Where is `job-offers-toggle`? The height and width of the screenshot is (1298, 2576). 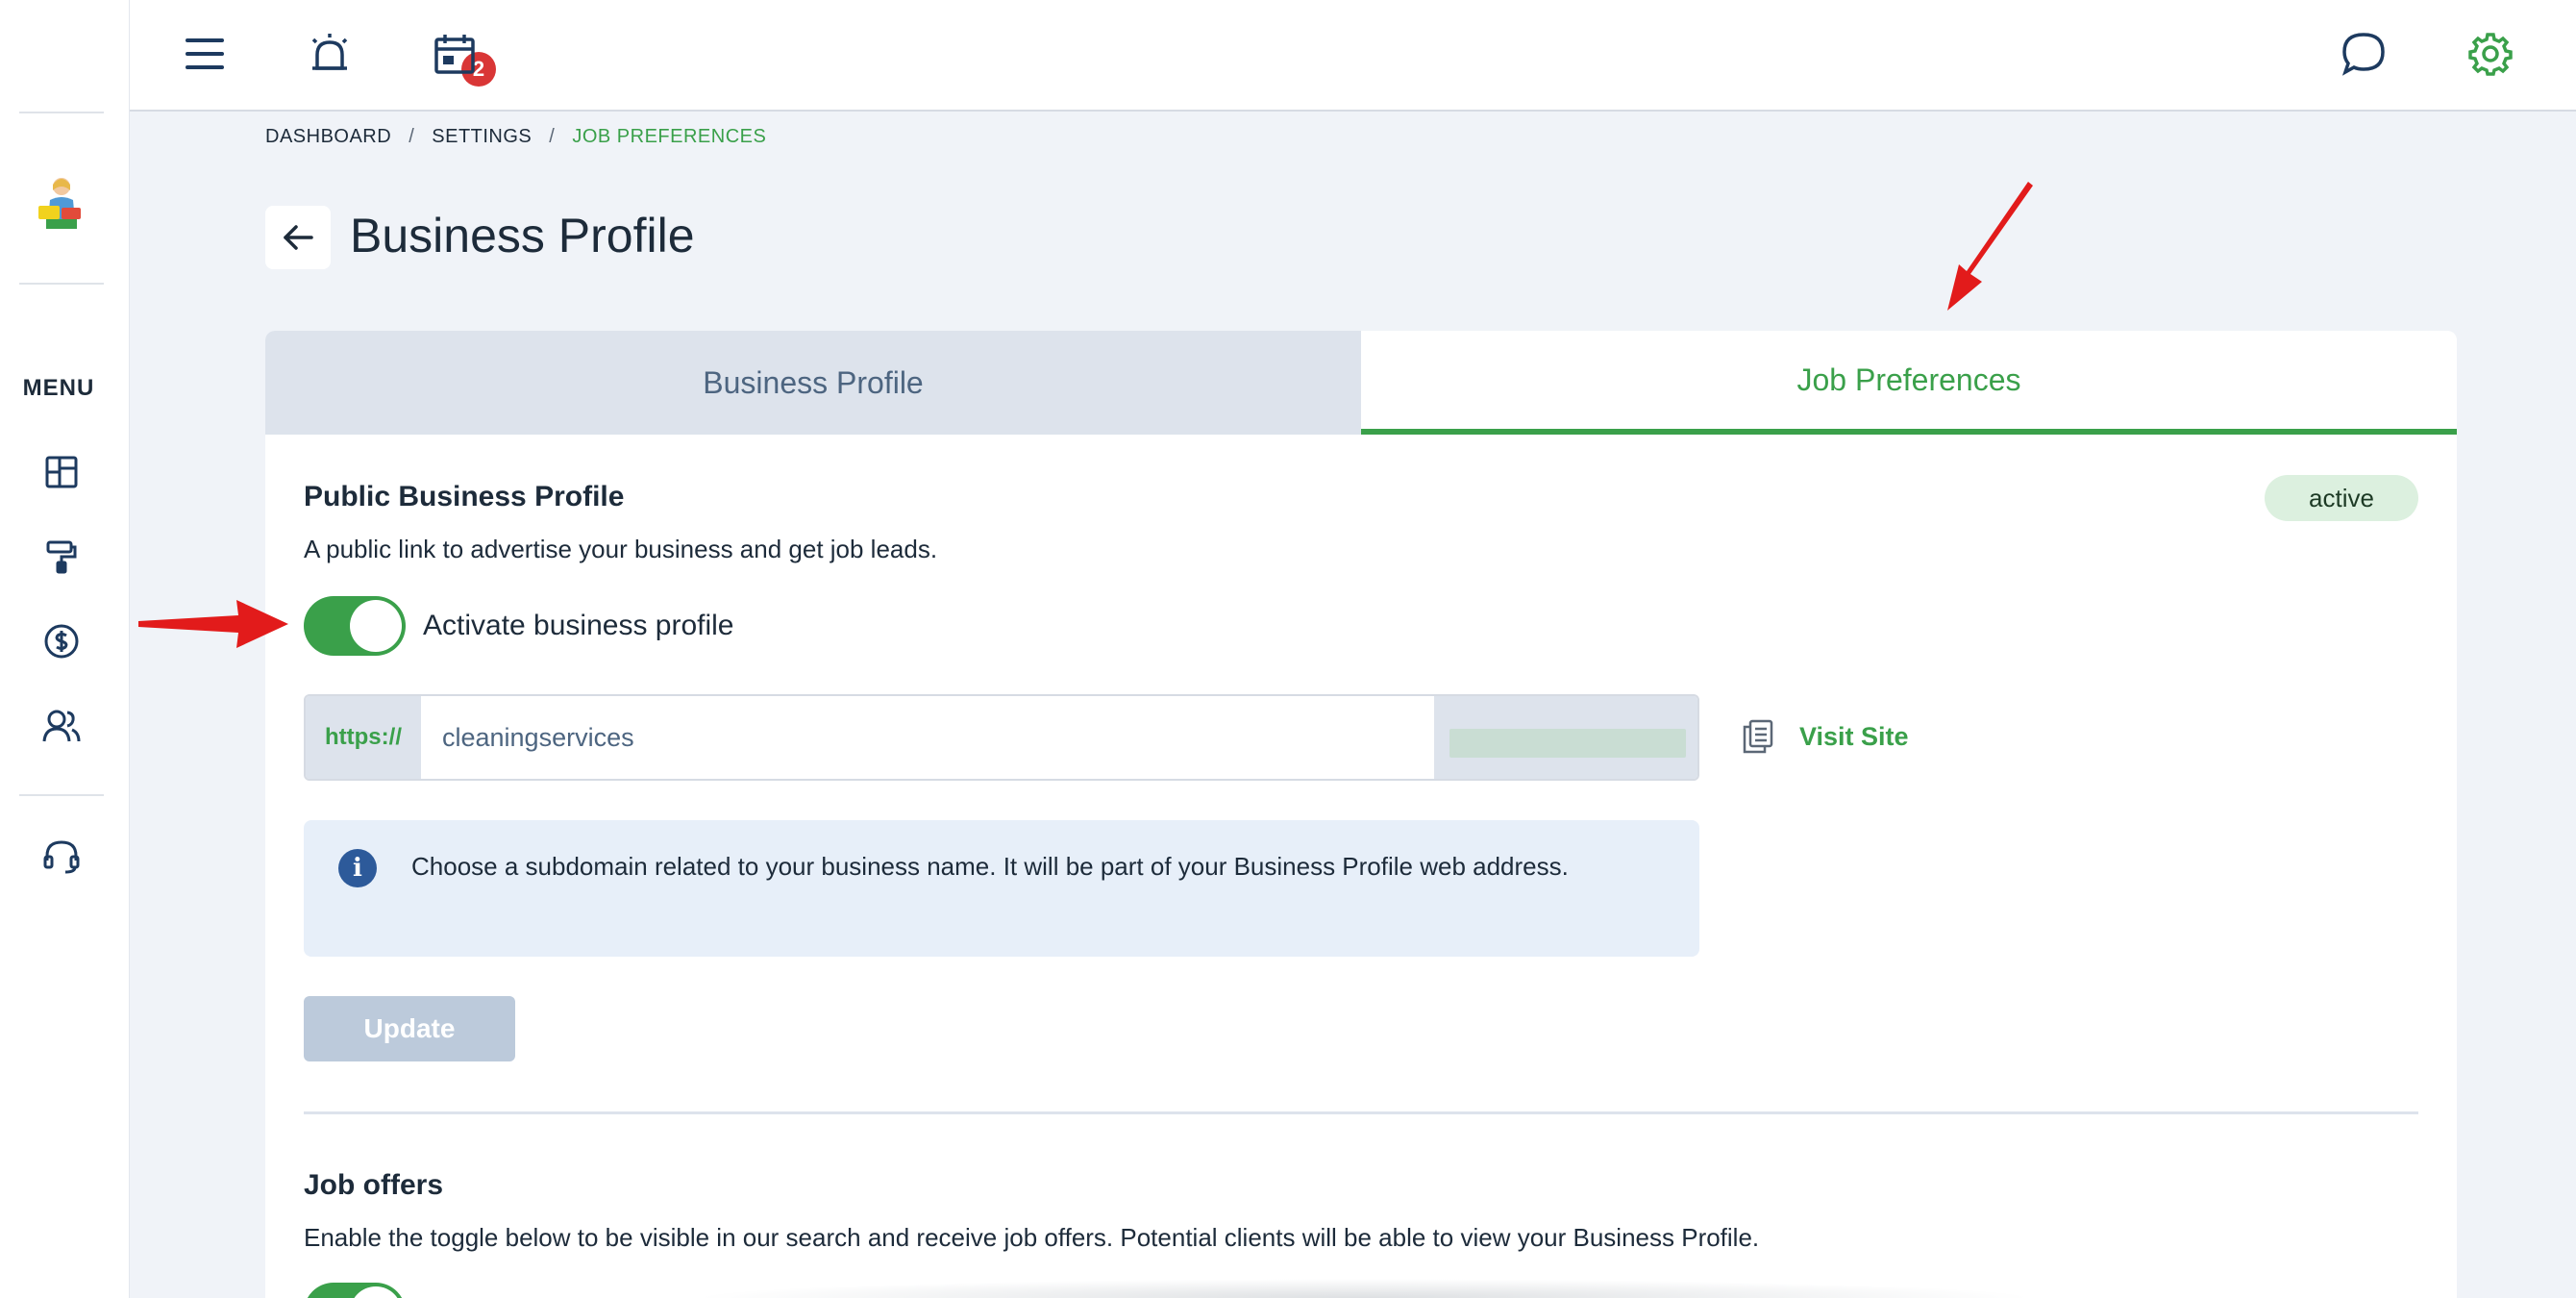
job-offers-toggle is located at coordinates (355, 1291).